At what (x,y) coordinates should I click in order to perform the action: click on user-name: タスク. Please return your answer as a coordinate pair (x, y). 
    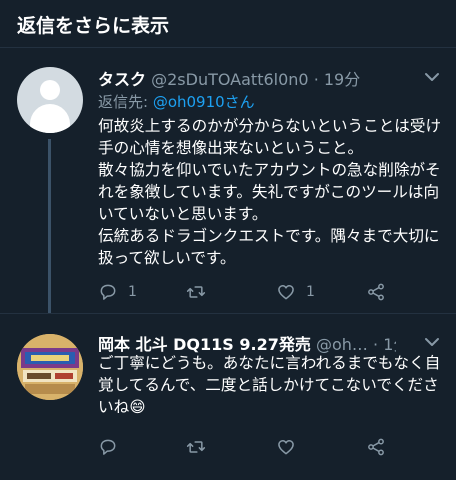
    Looking at the image, I should click on (122, 79).